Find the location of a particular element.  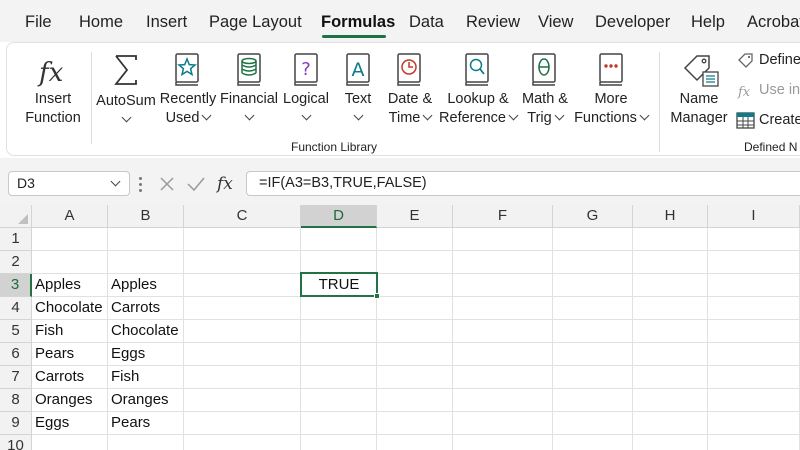

column-header-f: F is located at coordinates (503, 216).